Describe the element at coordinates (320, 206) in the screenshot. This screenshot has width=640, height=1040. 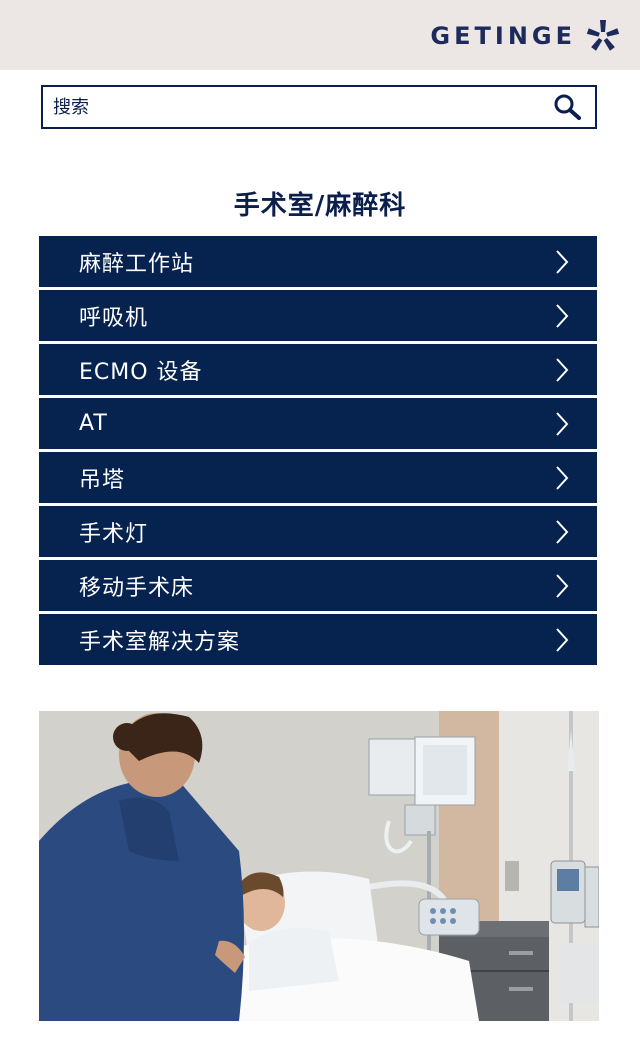
I see `page-title: 手术室/麻醉科` at that location.